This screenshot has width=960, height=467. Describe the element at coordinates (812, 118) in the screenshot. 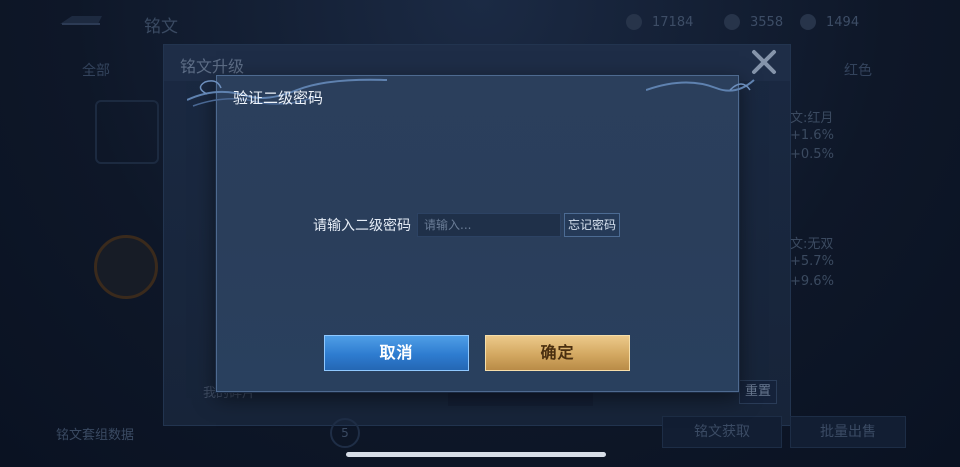

I see `stat-name: 文:红月` at that location.